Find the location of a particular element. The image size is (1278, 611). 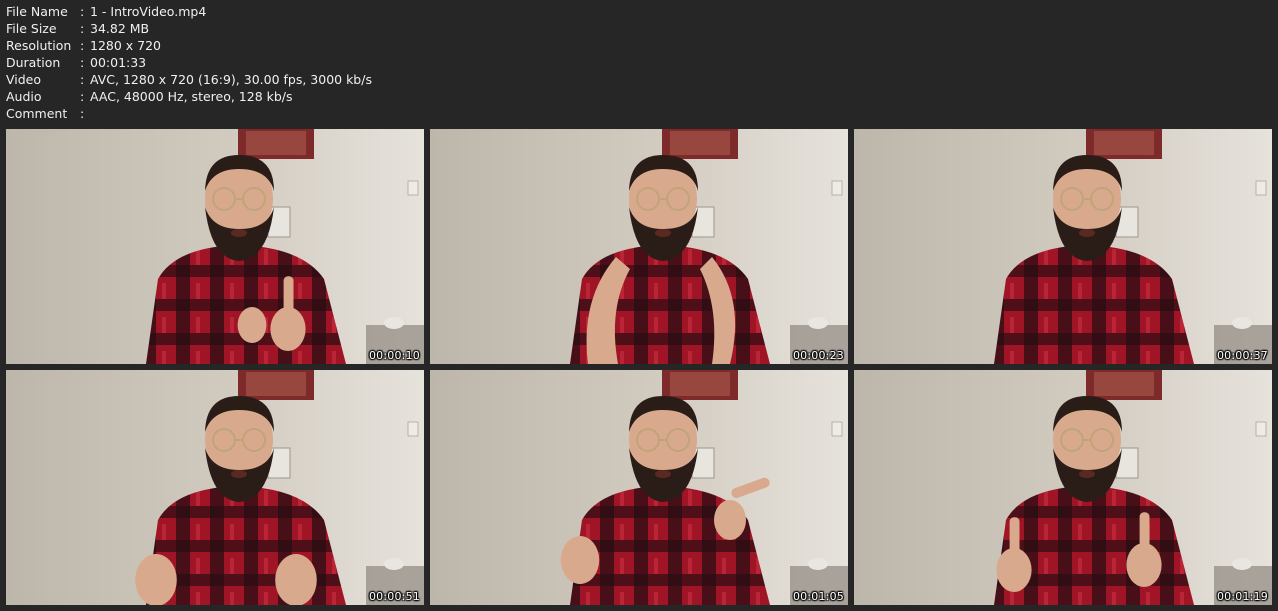

video-thumbnail-1: 00:00:10 is located at coordinates (215, 246).